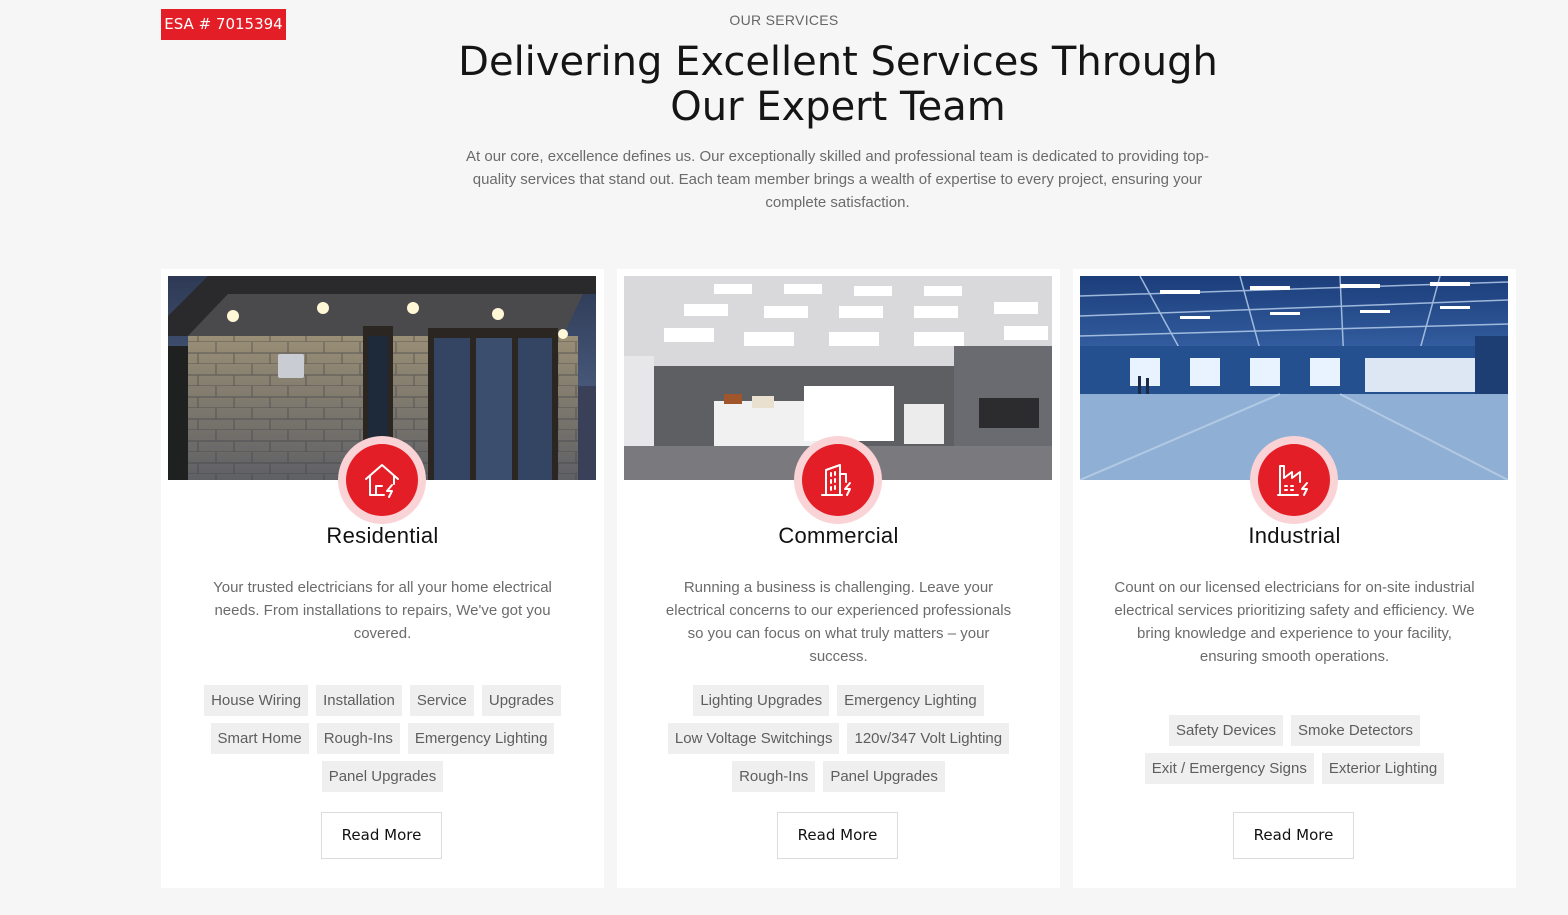 The height and width of the screenshot is (915, 1568). Describe the element at coordinates (259, 738) in the screenshot. I see `tag: Smart Home` at that location.